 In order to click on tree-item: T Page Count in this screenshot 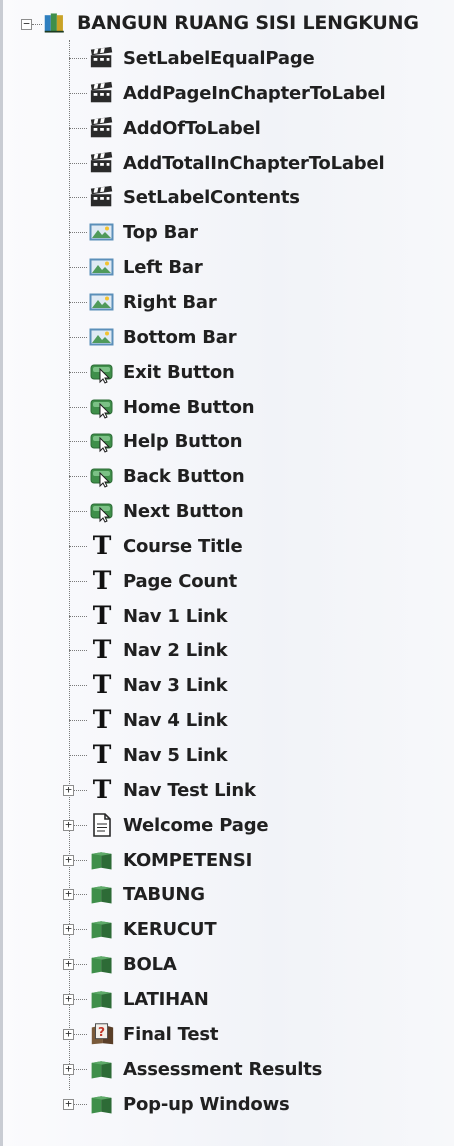, I will do `click(163, 581)`.